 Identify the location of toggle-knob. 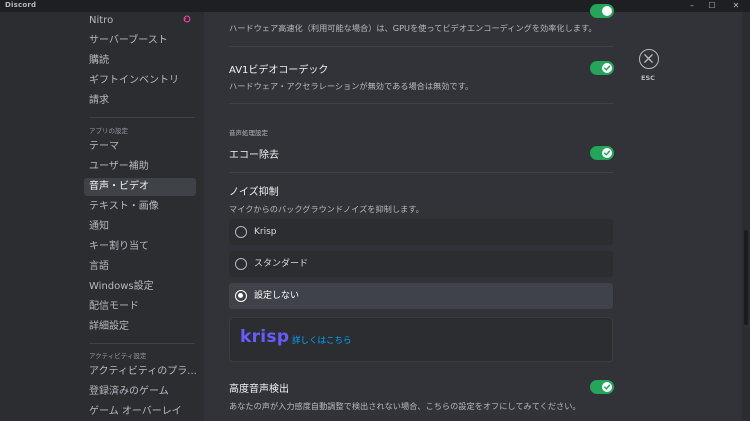
(607, 11).